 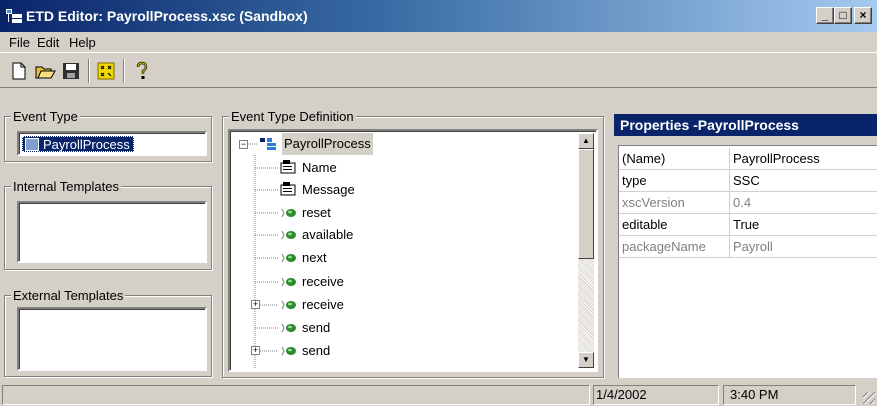 I want to click on tree-node-message: Message, so click(x=350, y=190).